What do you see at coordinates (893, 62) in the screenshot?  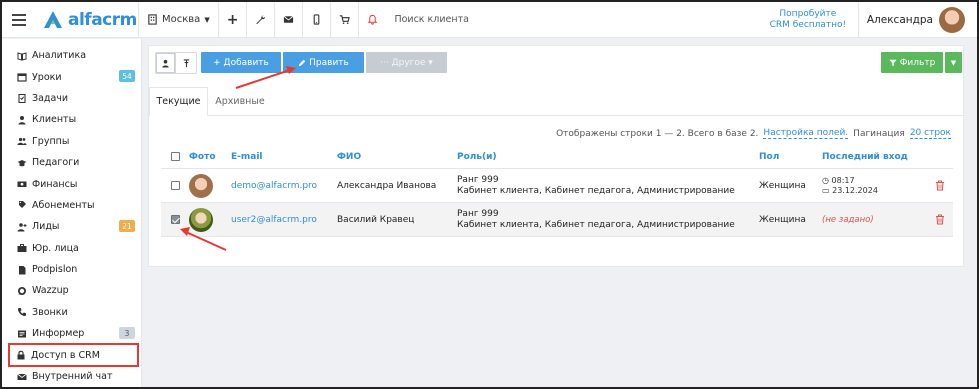 I see `filter-icon` at bounding box center [893, 62].